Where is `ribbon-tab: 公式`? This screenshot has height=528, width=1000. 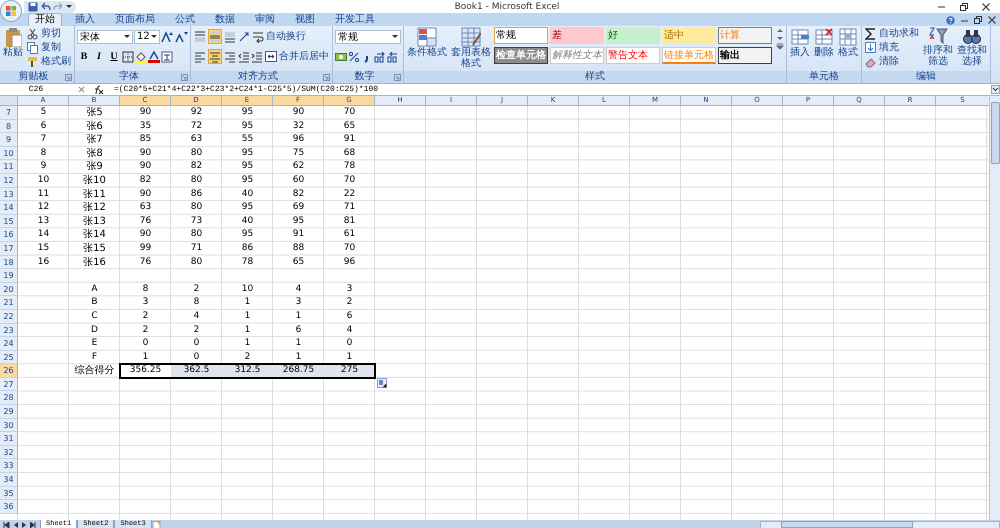 ribbon-tab: 公式 is located at coordinates (185, 19).